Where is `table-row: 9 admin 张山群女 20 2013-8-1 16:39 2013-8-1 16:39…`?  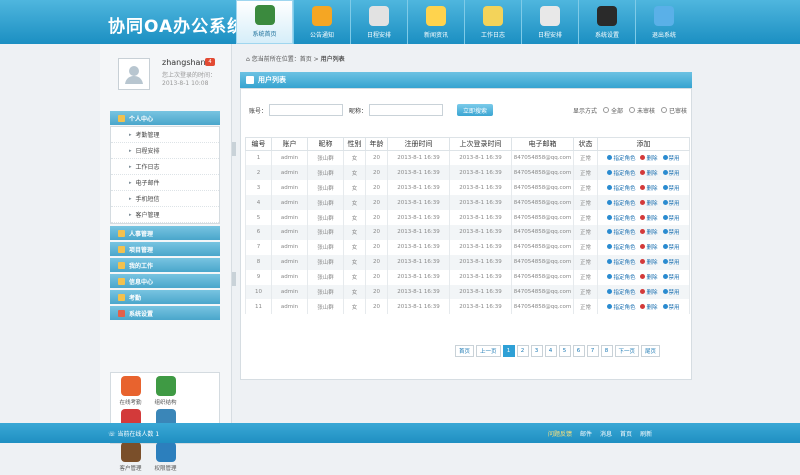
table-row: 9 admin 张山群女 20 2013-8-1 16:39 2013-8-1 16:39… is located at coordinates (467, 277).